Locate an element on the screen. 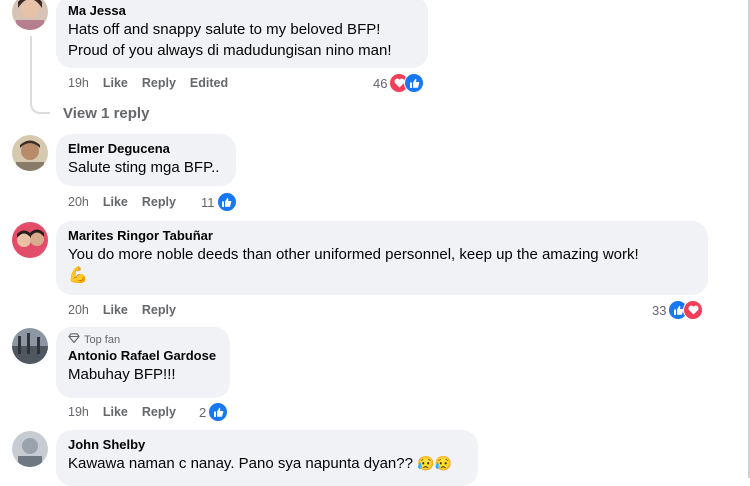  top-fan-label: Top fan is located at coordinates (102, 340).